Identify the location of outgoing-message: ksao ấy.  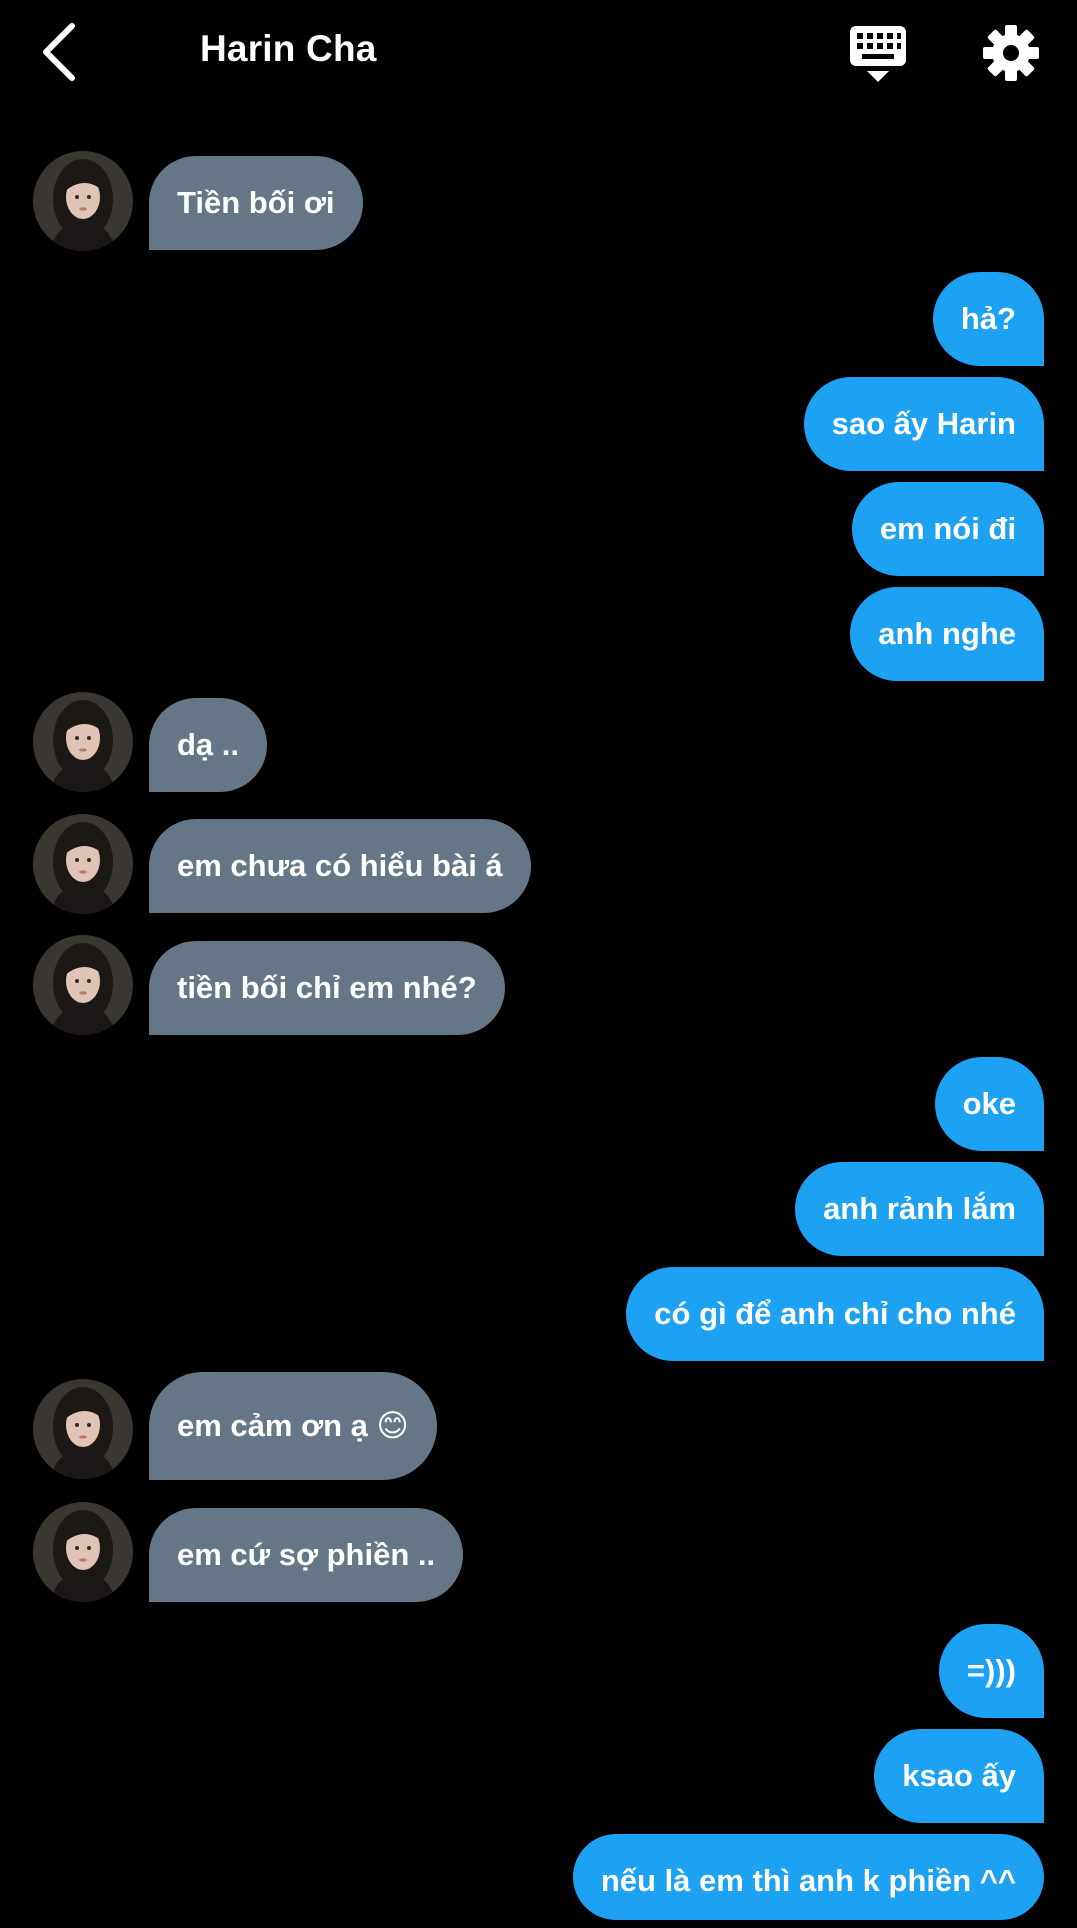
(959, 1776).